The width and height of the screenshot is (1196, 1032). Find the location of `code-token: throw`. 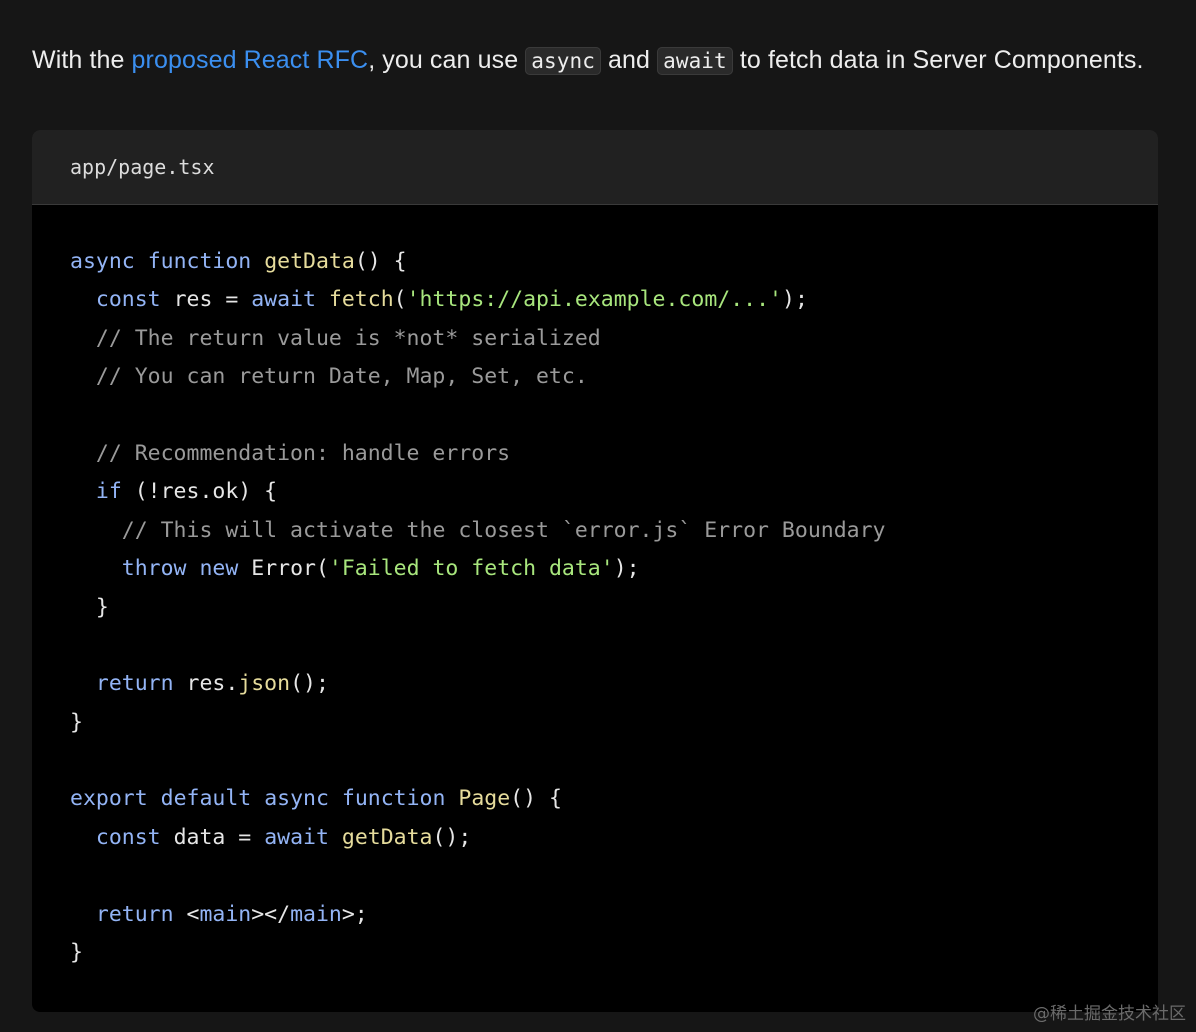

code-token: throw is located at coordinates (154, 569).